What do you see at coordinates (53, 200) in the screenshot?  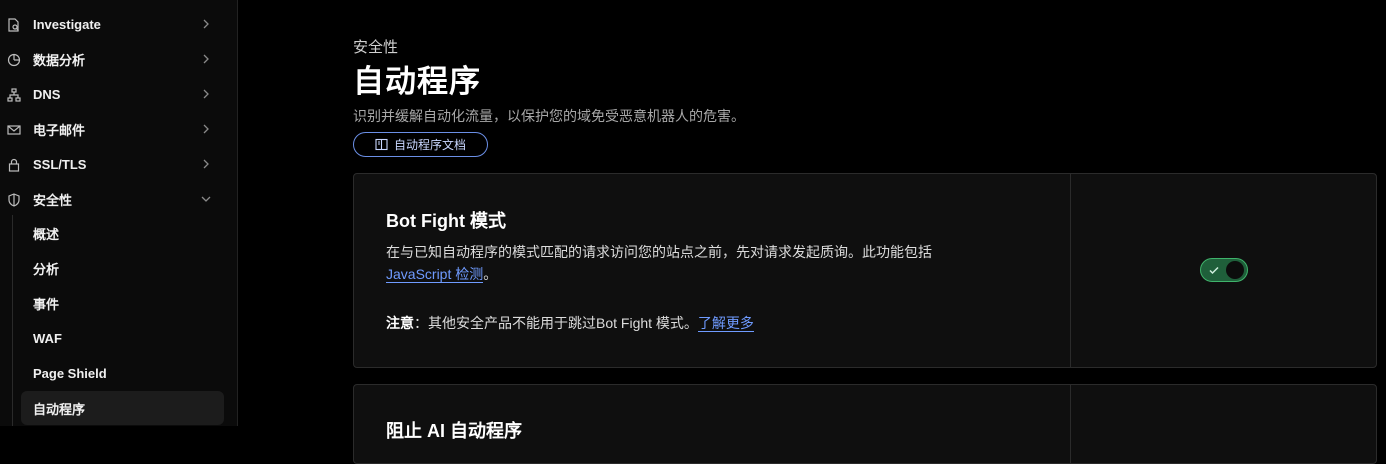 I see `sidebar-item-label: 安全性` at bounding box center [53, 200].